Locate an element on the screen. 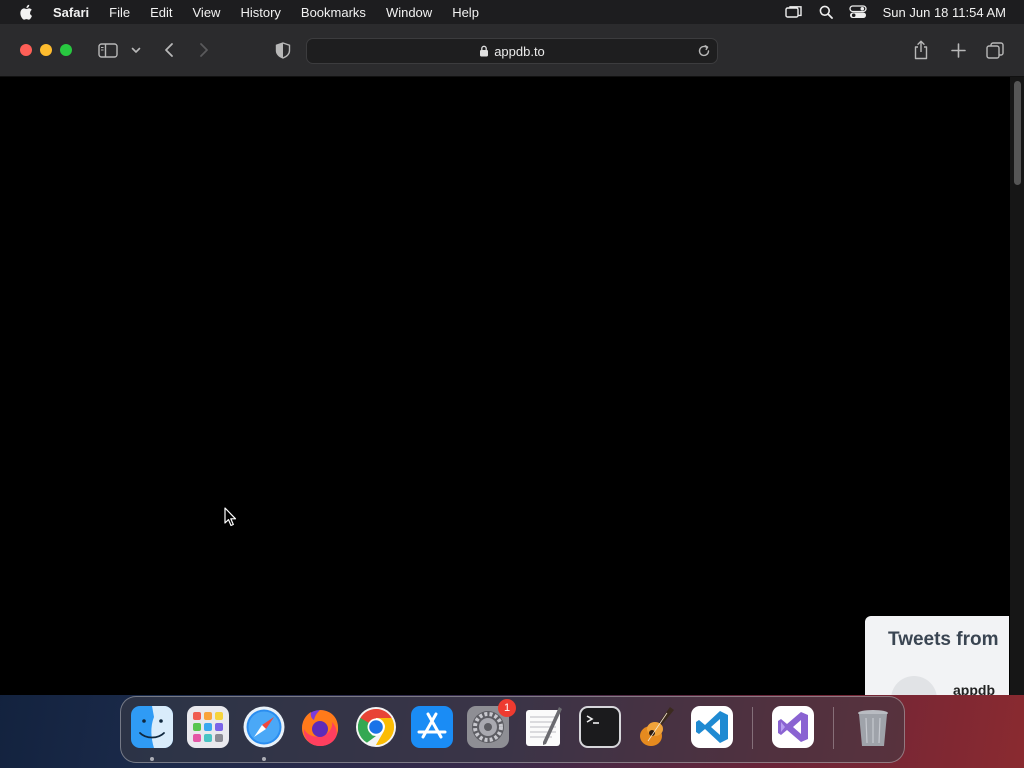 The height and width of the screenshot is (768, 1024). dock-item-finder is located at coordinates (152, 727).